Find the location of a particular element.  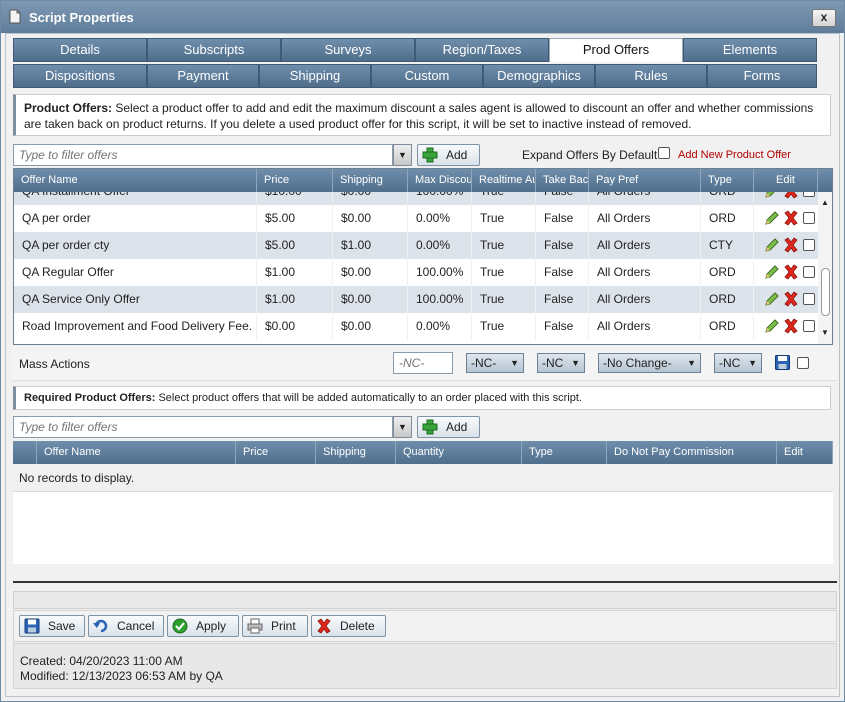

add-offer-label: Add is located at coordinates (457, 155).